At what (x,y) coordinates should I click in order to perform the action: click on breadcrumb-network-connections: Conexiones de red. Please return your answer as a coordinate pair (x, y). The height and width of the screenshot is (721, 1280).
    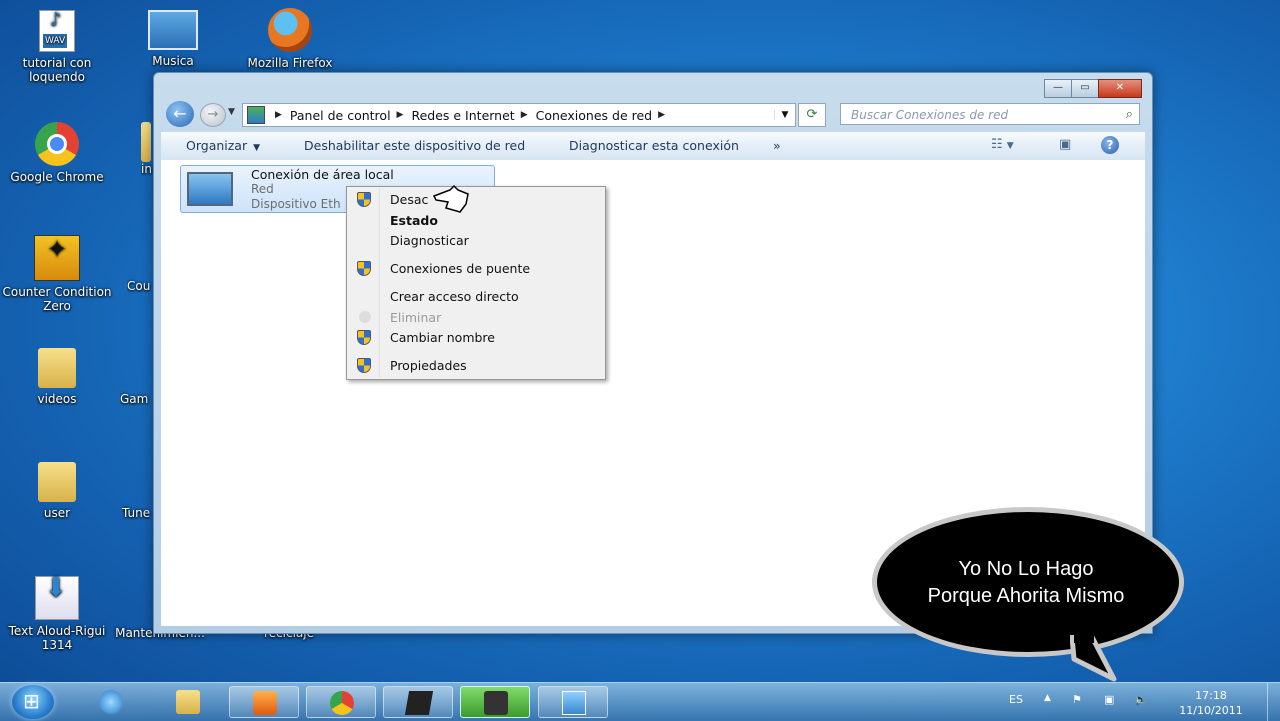
    Looking at the image, I should click on (594, 115).